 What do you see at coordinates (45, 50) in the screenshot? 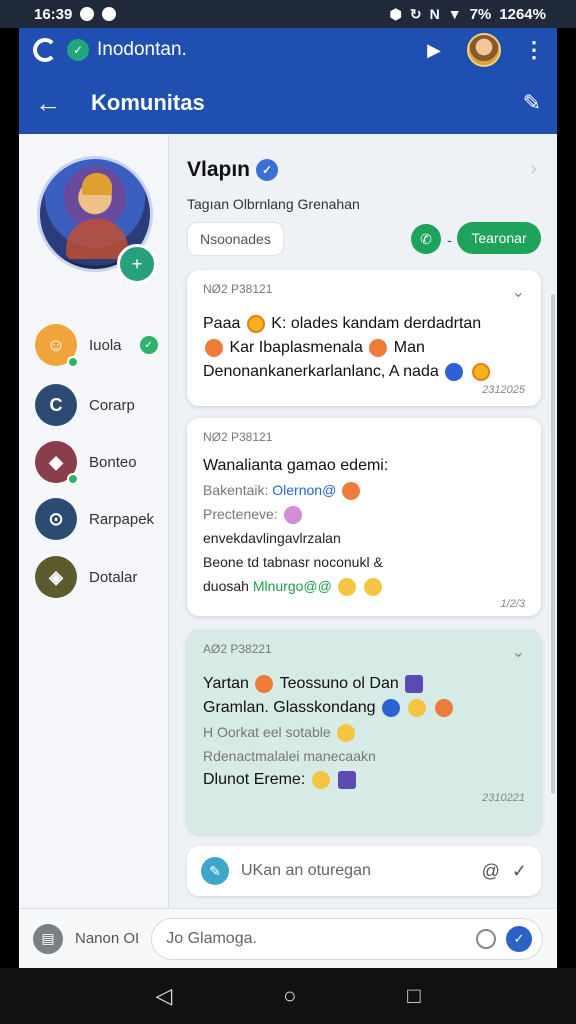
I see `browser-logo-icon` at bounding box center [45, 50].